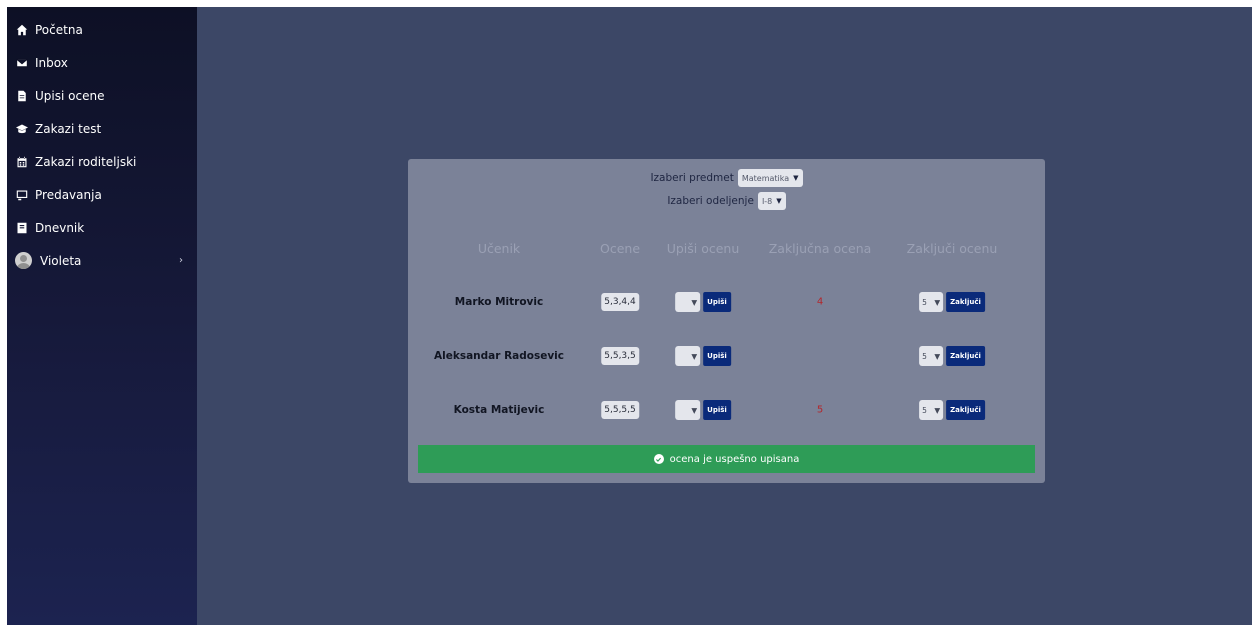 The width and height of the screenshot is (1259, 625). Describe the element at coordinates (499, 410) in the screenshot. I see `student-name: Kosta Matijevic` at that location.